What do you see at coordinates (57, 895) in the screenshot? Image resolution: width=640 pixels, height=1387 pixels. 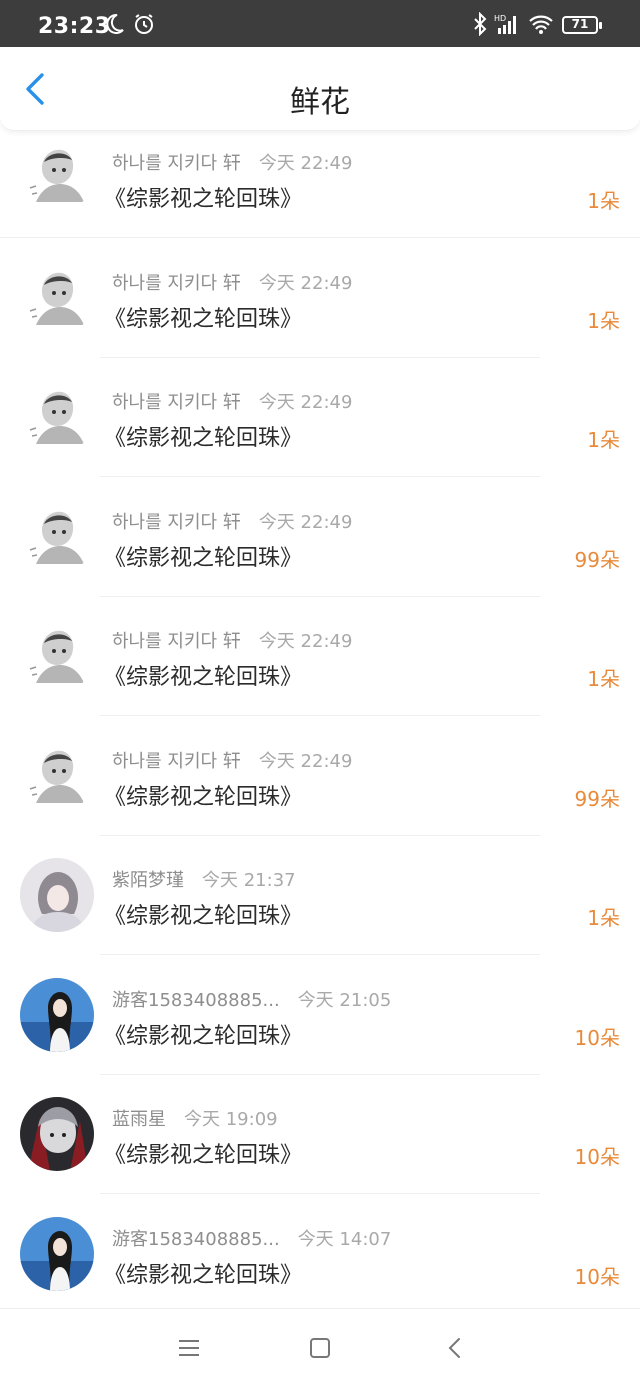 I see `ancient-style-avatar` at bounding box center [57, 895].